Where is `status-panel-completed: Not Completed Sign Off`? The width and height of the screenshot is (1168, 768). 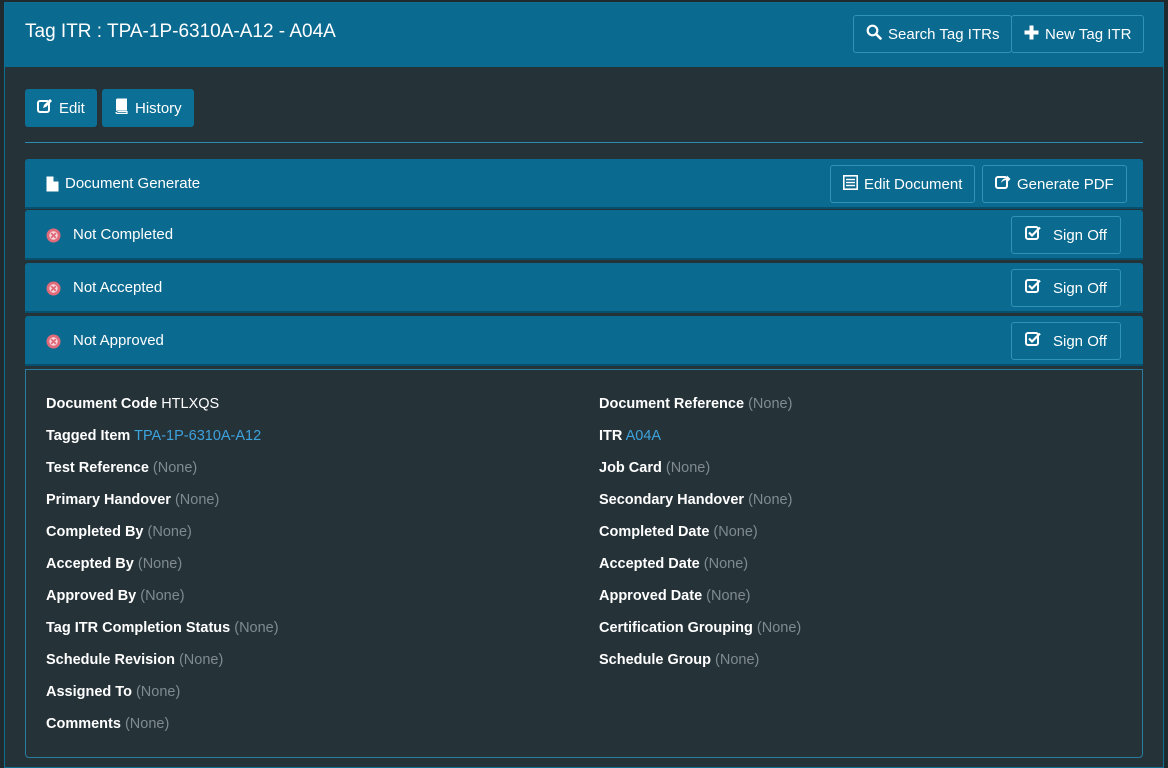
status-panel-completed: Not Completed Sign Off is located at coordinates (584, 235).